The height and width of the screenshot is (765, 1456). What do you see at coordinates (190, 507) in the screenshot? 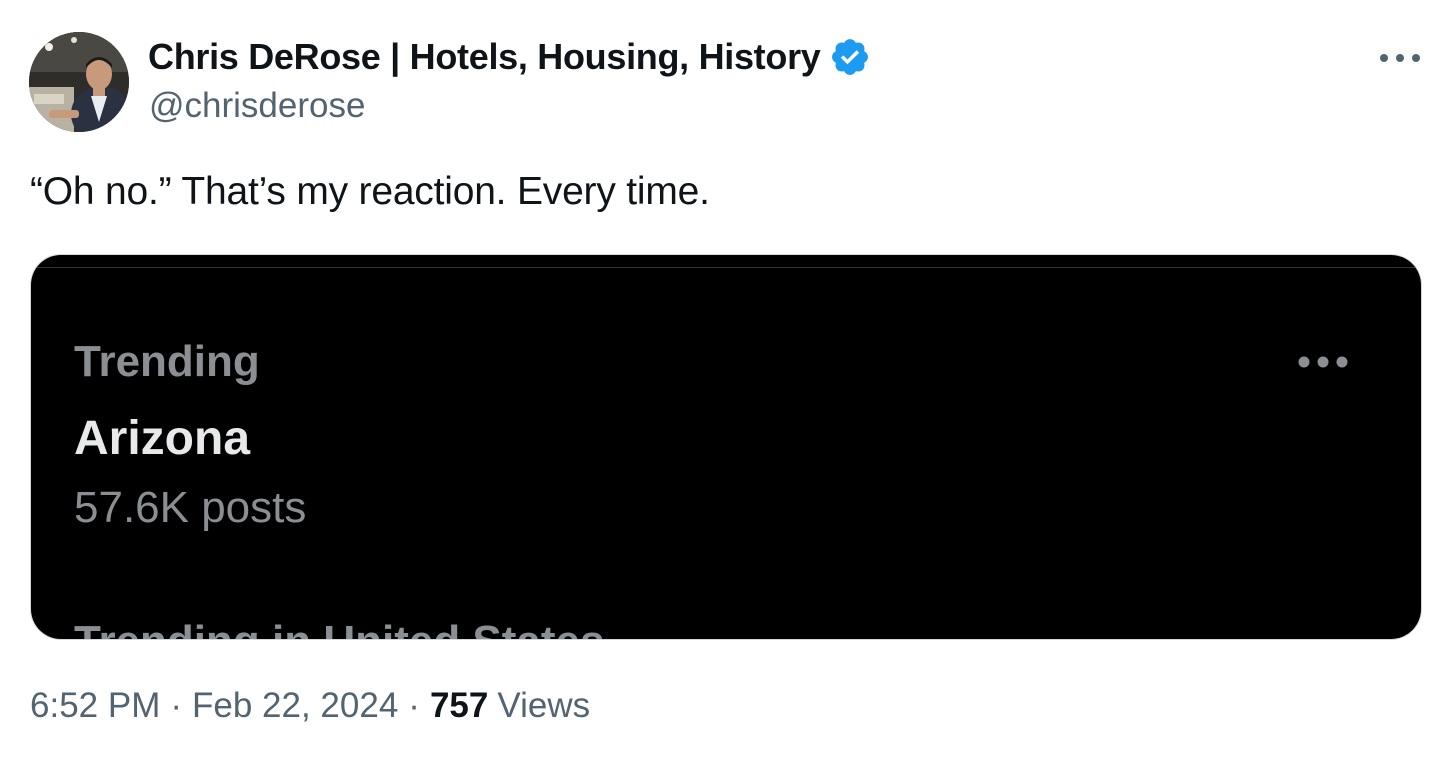
I see `trend-post-count: 57.6K posts` at bounding box center [190, 507].